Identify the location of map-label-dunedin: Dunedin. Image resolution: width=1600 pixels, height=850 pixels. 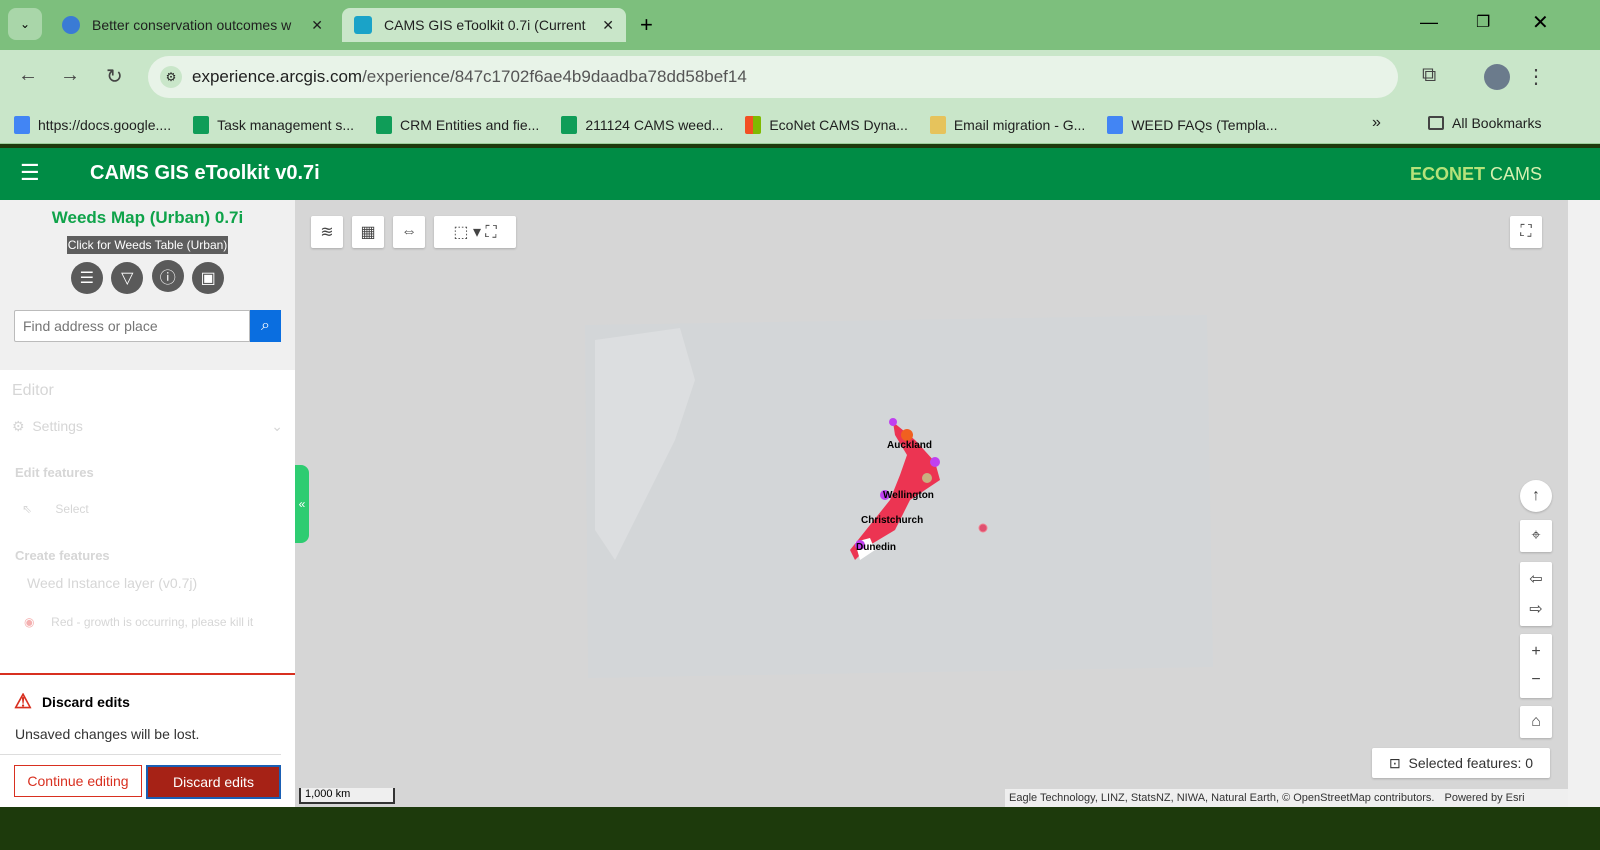
(876, 547).